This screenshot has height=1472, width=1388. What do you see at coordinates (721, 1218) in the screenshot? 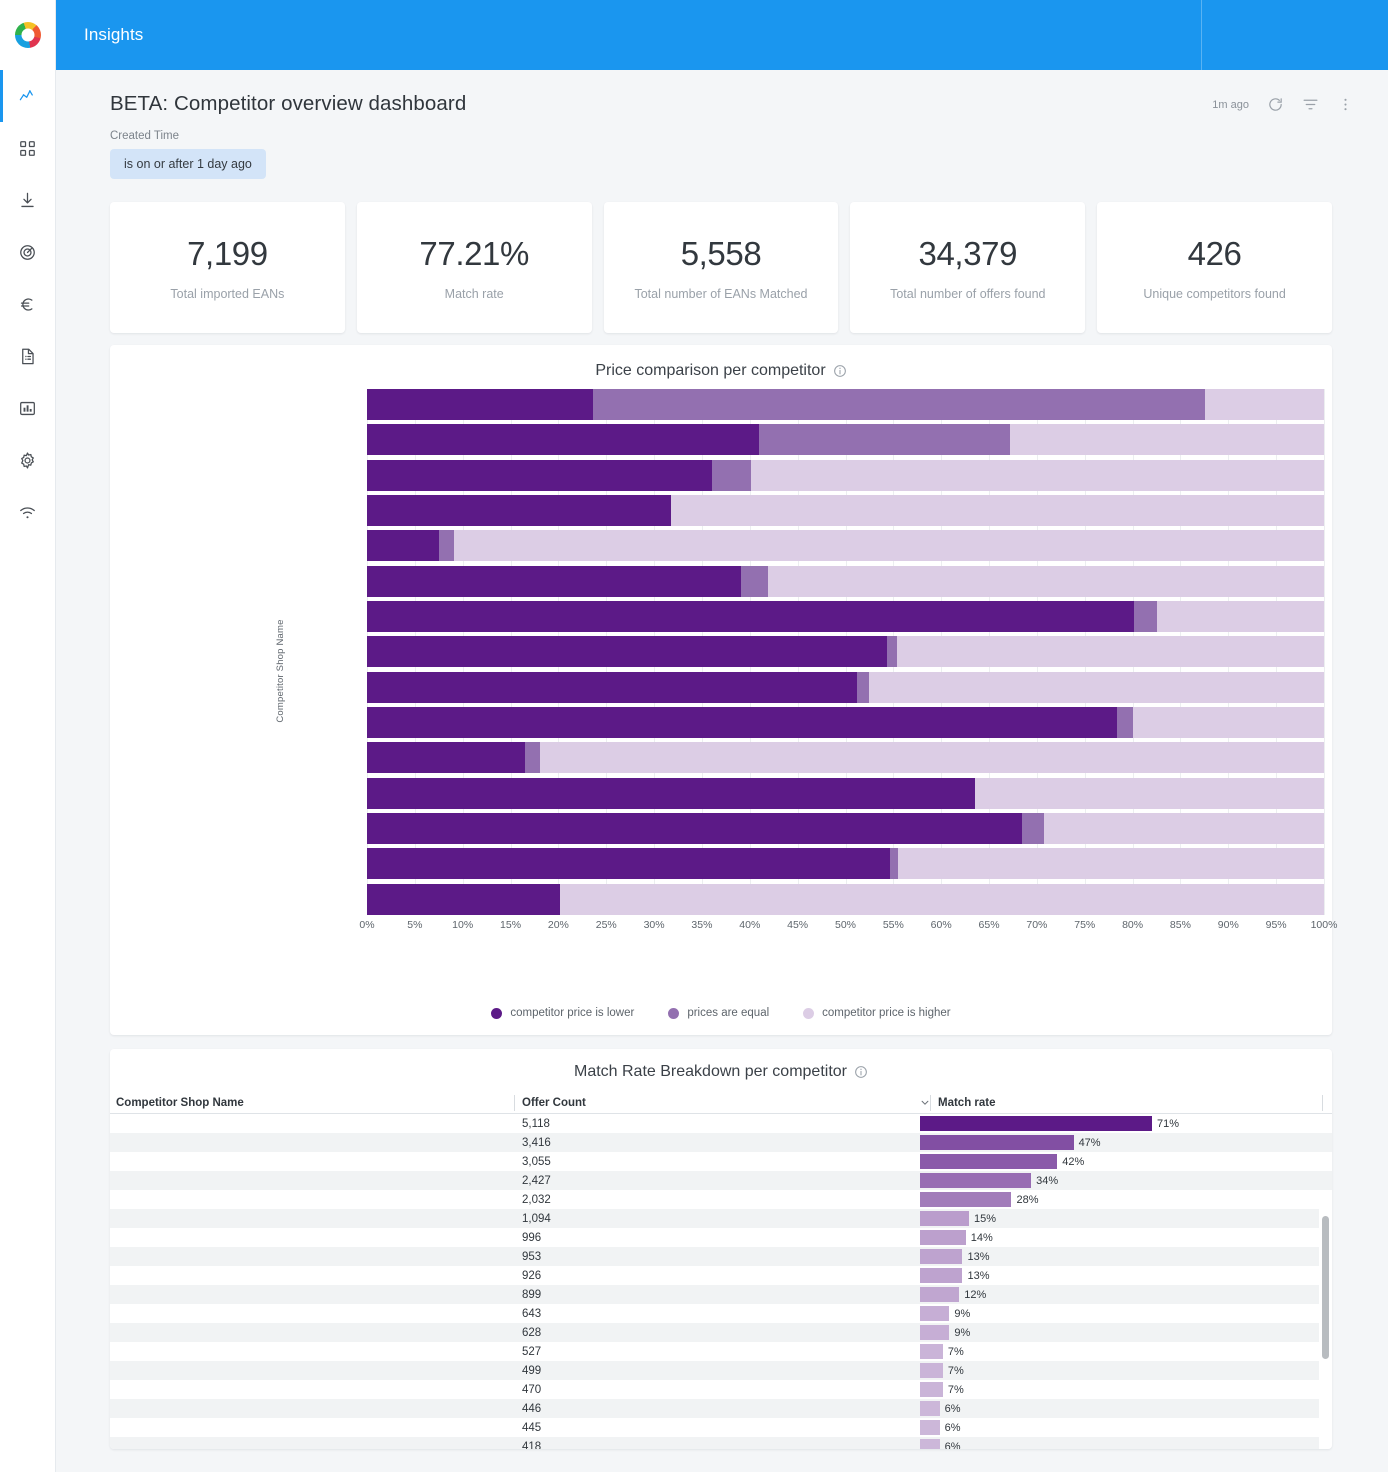
I see `table-row: 1,094 15%` at bounding box center [721, 1218].